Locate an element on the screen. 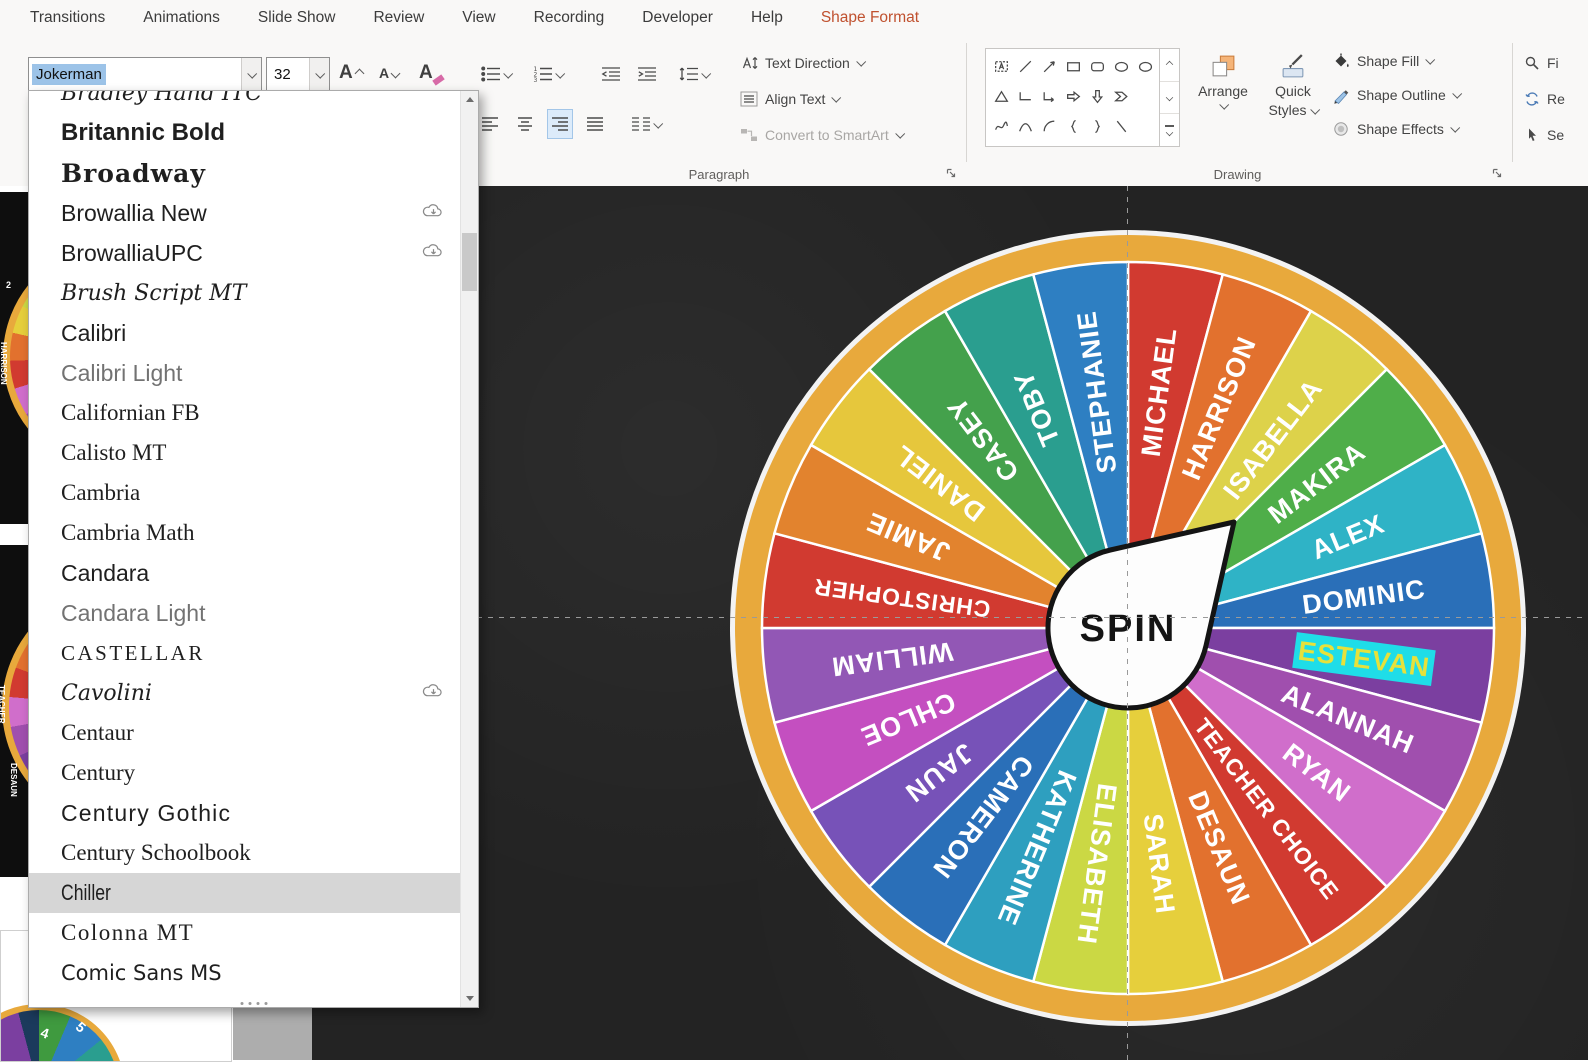  convert-to-smartart-button: Convert to SmartArt is located at coordinates (822, 134).